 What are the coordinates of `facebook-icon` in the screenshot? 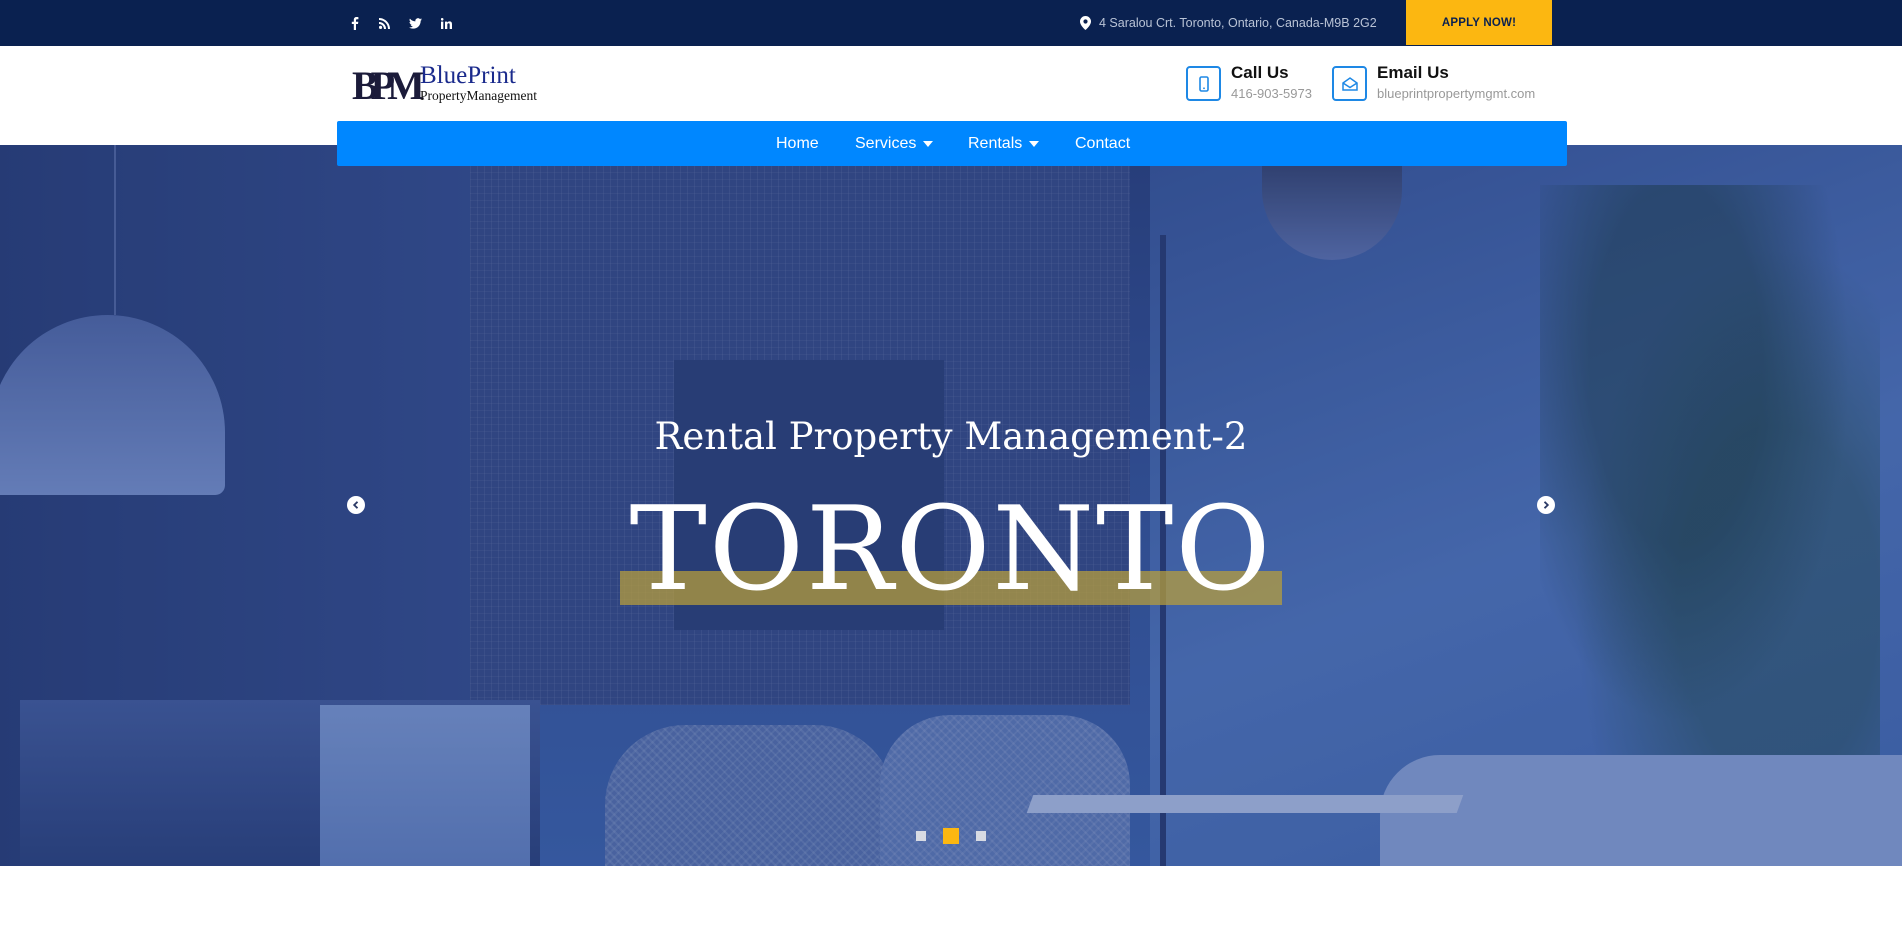 It's located at (355, 23).